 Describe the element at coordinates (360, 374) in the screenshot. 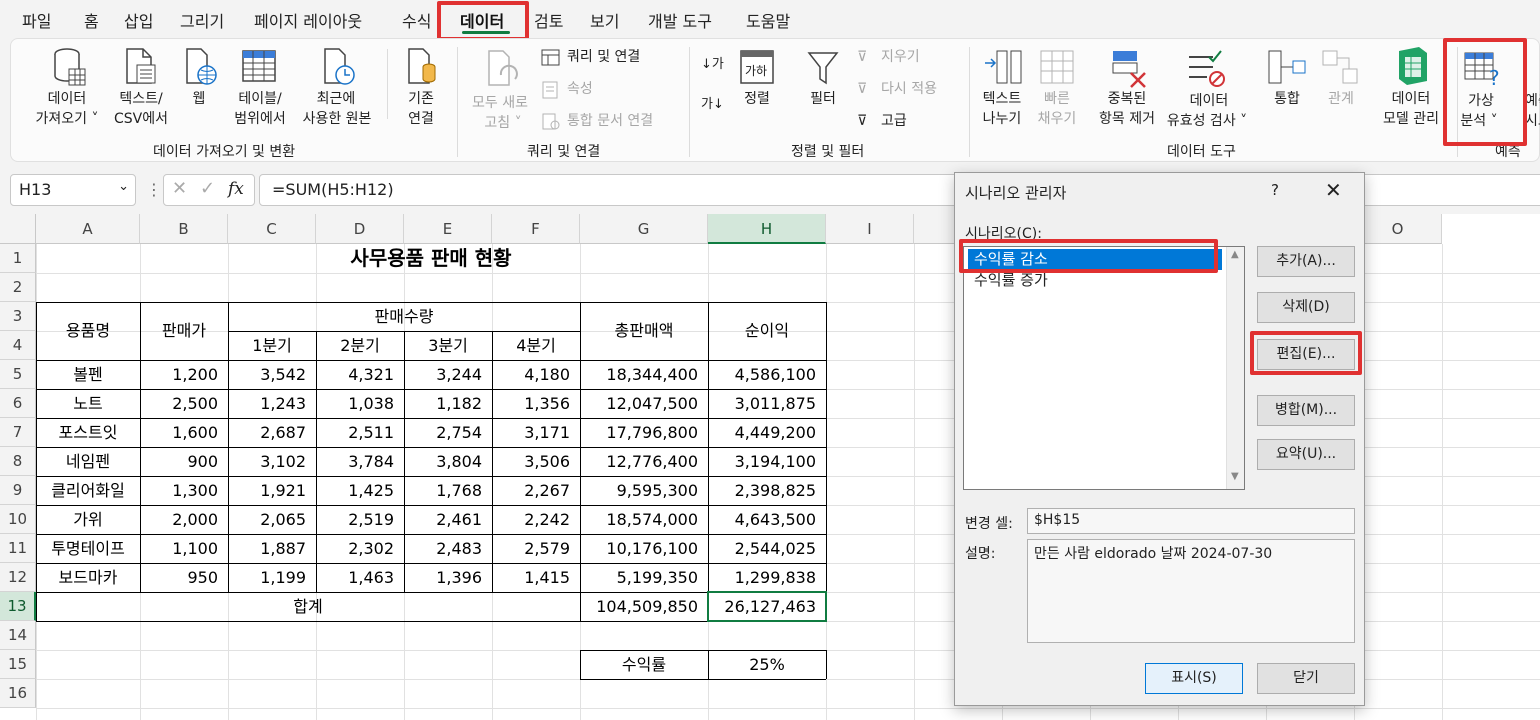

I see `value-cell: 4,321` at that location.